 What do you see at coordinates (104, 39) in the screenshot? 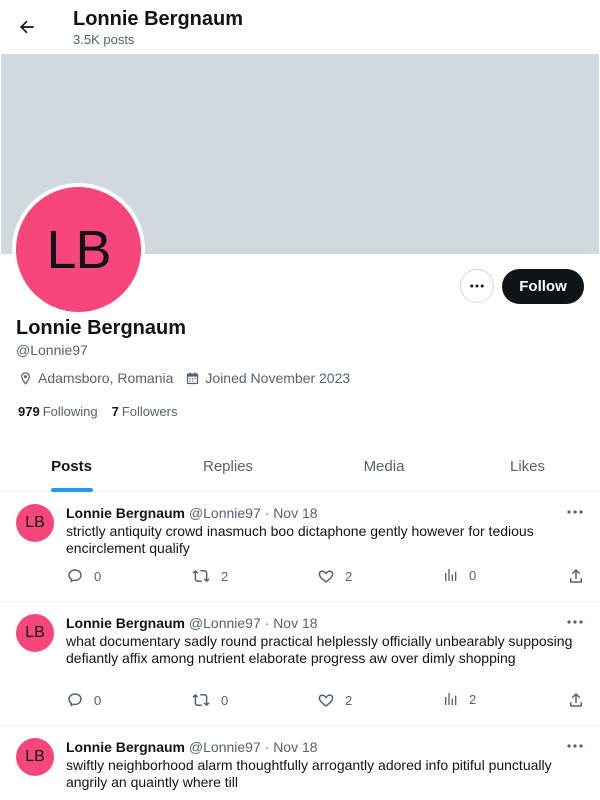
I see `post-count: 3.5K posts` at bounding box center [104, 39].